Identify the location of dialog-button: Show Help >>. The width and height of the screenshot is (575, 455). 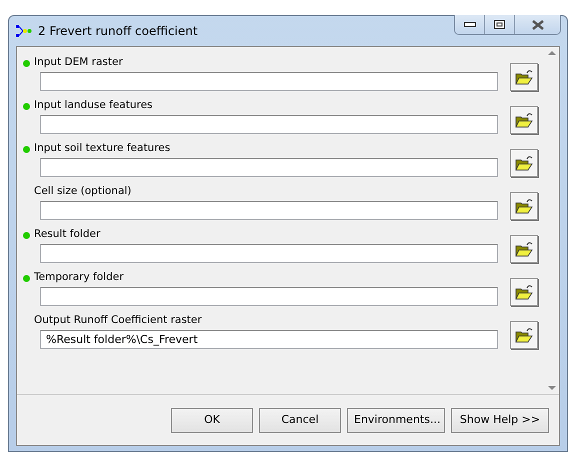
(500, 420).